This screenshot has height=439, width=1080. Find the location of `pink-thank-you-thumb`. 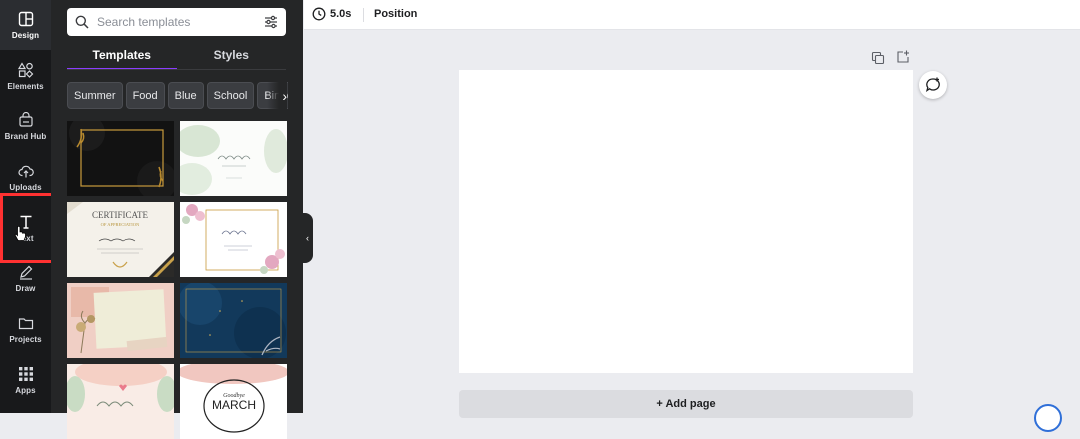

pink-thank-you-thumb is located at coordinates (120, 401).